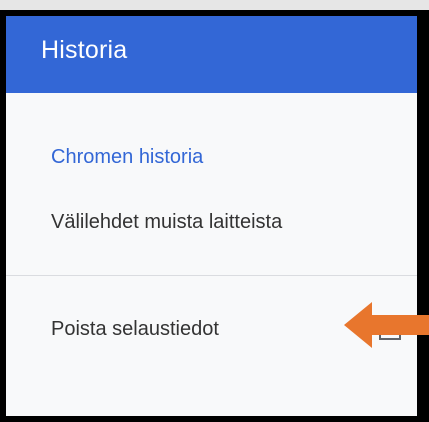 The image size is (429, 422). Describe the element at coordinates (214, 5) in the screenshot. I see `top-strip` at that location.